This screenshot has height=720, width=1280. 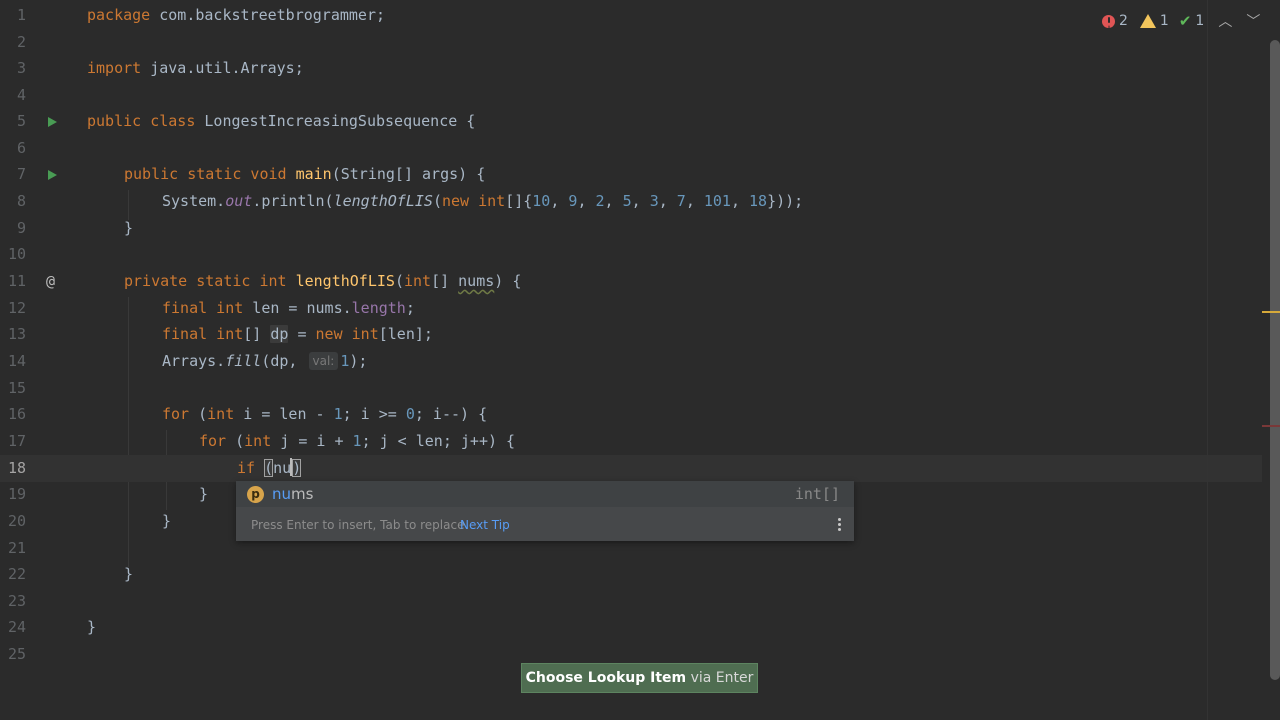 What do you see at coordinates (16, 281) in the screenshot?
I see `line-number: 11` at bounding box center [16, 281].